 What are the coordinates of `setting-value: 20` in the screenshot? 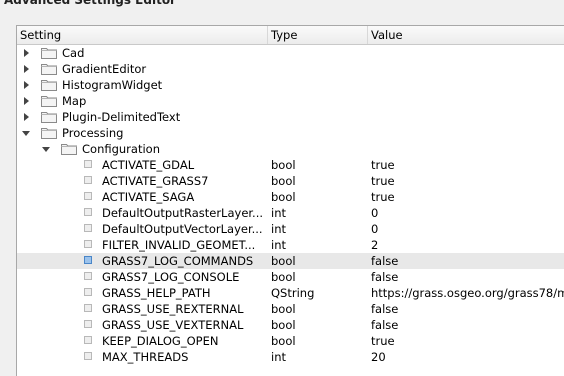 It's located at (467, 357).